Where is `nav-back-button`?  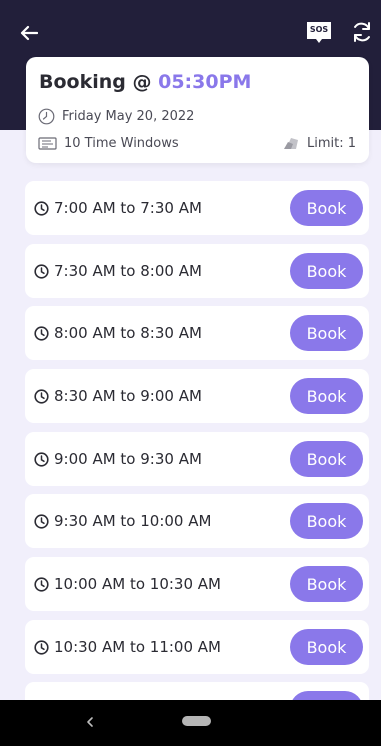
nav-back-button is located at coordinates (90, 722).